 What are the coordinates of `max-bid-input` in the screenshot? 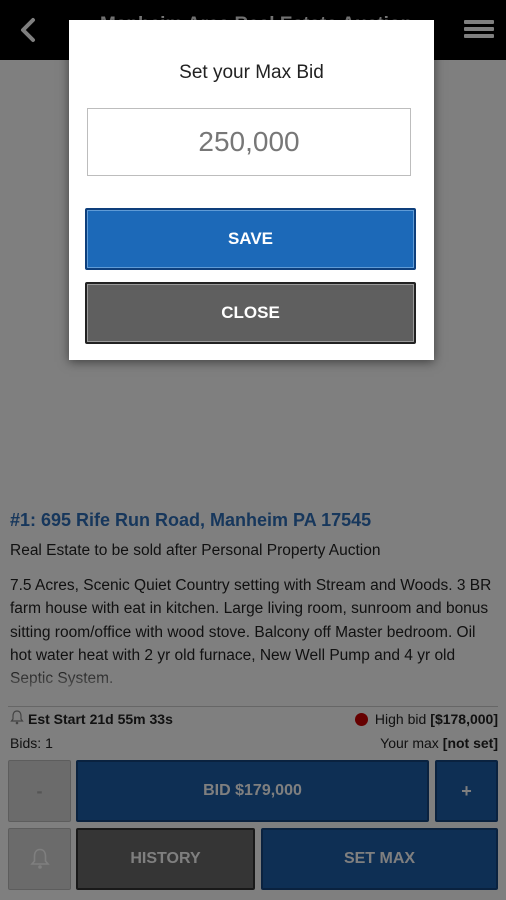 It's located at (249, 142).